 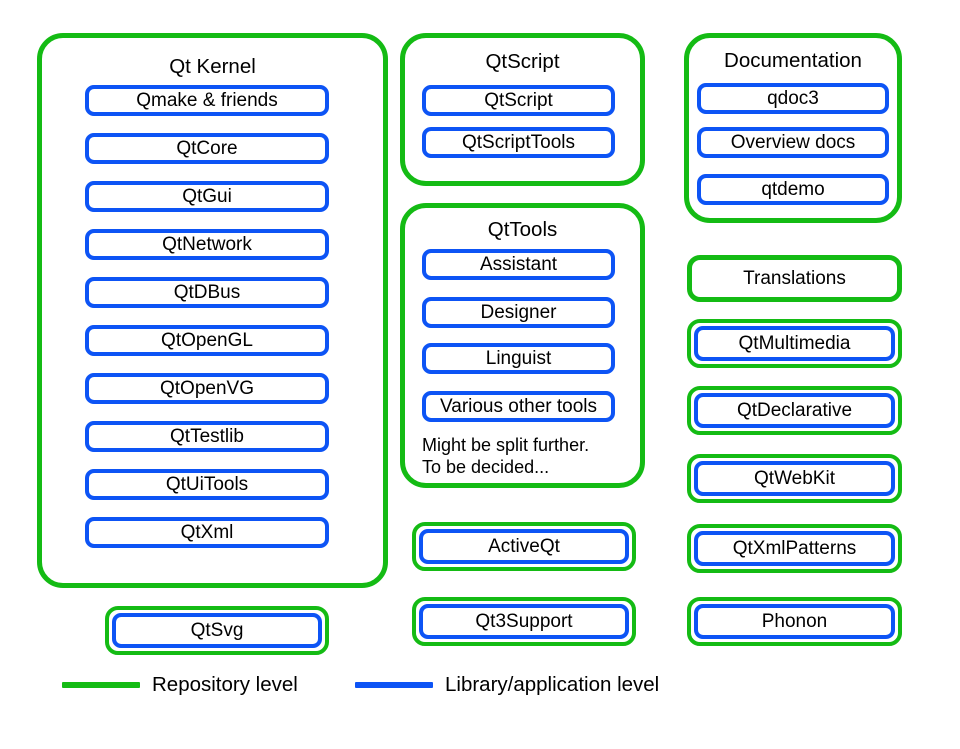 I want to click on library-box-qtcore: QtCore, so click(x=207, y=148).